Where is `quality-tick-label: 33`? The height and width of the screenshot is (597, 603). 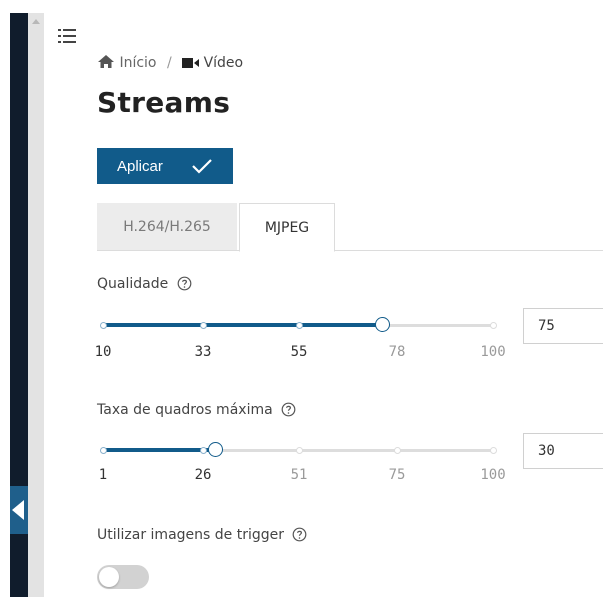 quality-tick-label: 33 is located at coordinates (203, 352).